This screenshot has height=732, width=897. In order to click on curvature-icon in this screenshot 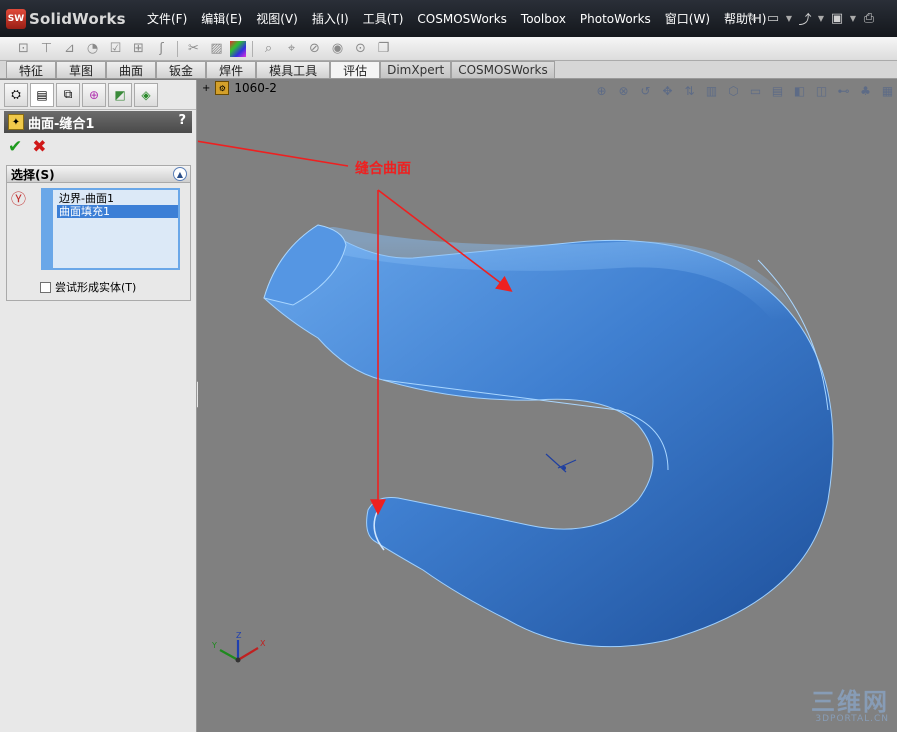, I will do `click(238, 48)`.